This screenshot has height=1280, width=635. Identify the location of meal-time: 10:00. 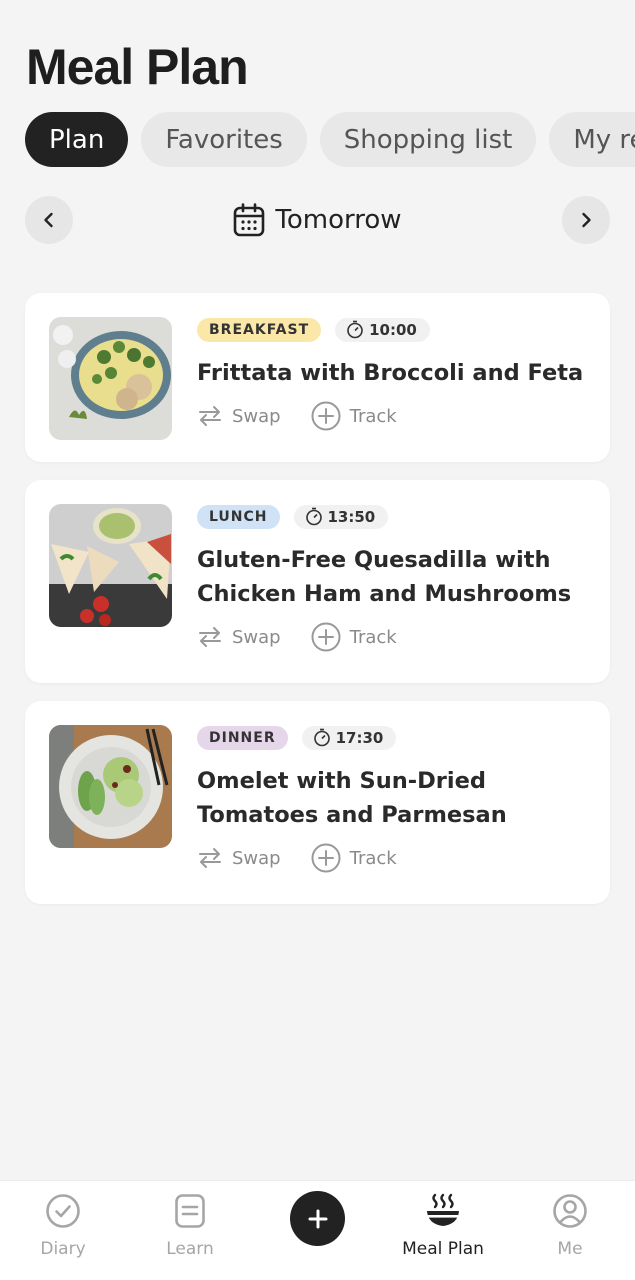
(382, 329).